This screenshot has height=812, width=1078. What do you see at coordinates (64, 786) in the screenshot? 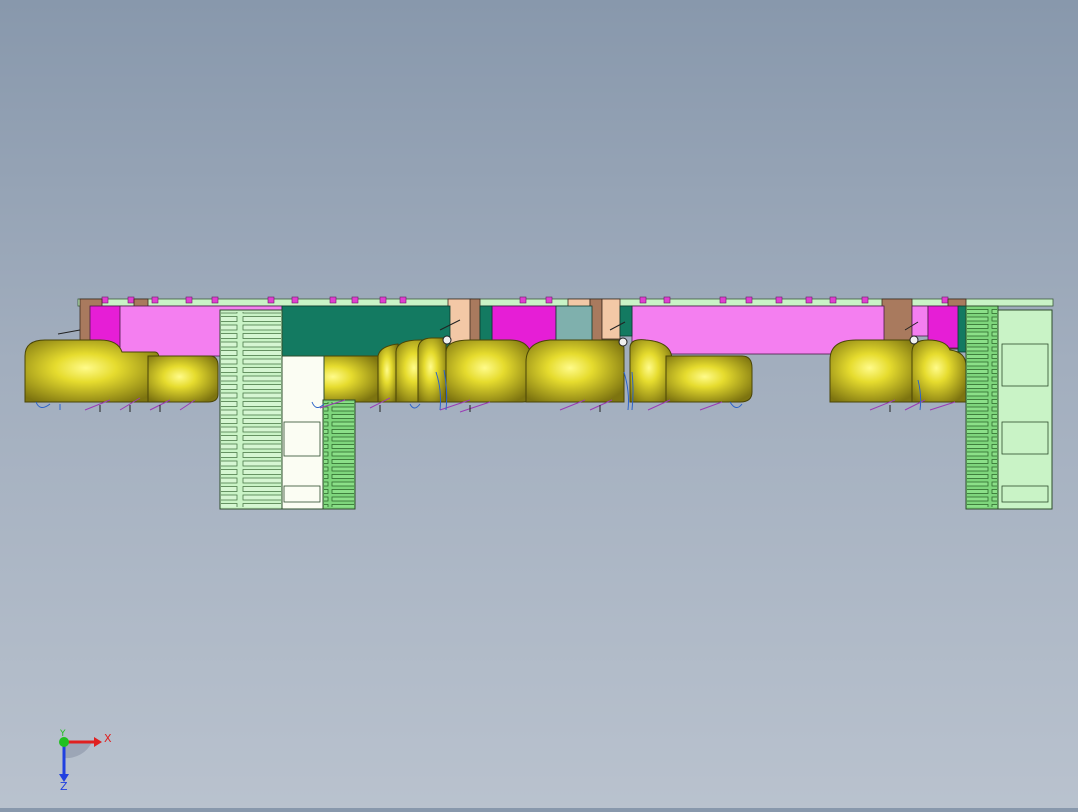
I see `z-axis-label: Z` at bounding box center [64, 786].